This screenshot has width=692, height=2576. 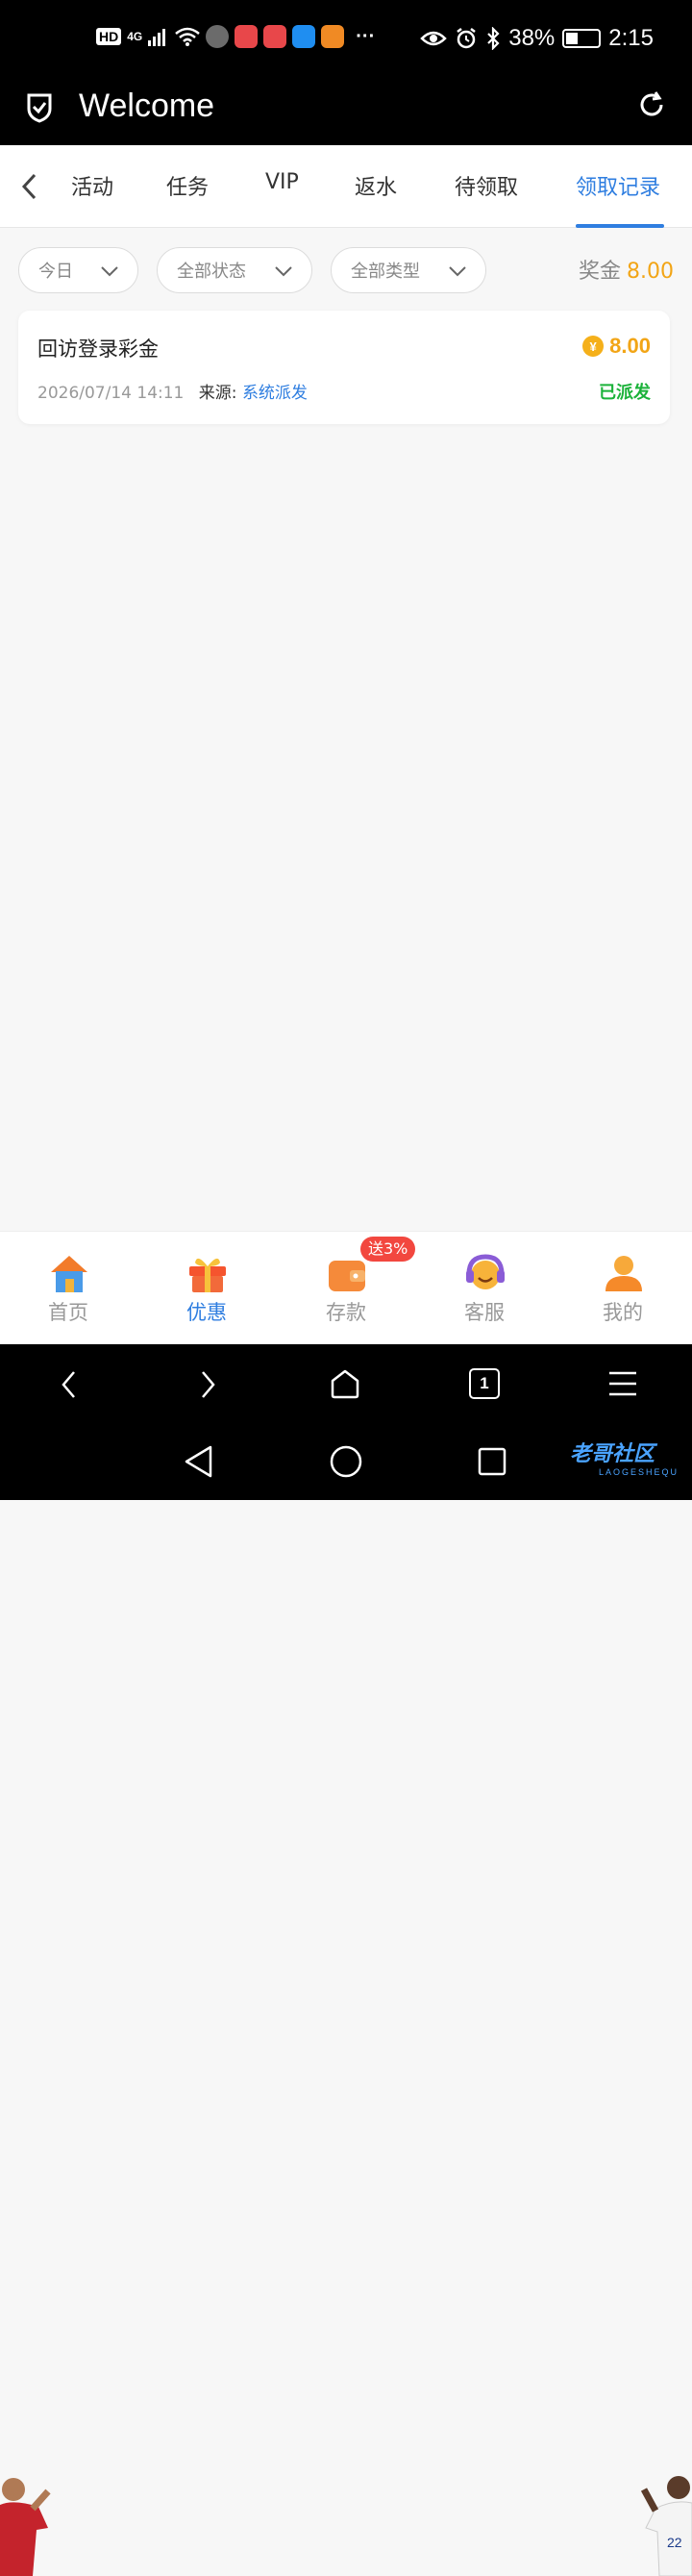 I want to click on tab-claim-records: 领取记录, so click(x=618, y=185).